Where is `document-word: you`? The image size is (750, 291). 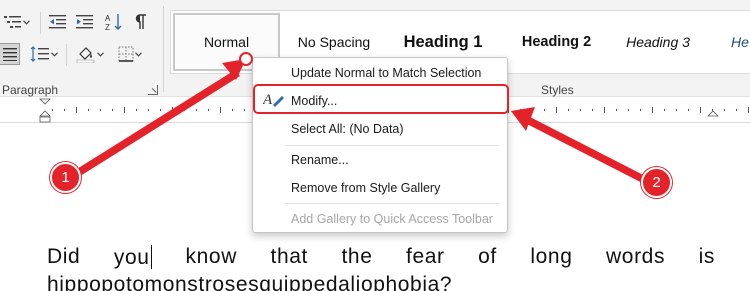
document-word: you is located at coordinates (133, 259).